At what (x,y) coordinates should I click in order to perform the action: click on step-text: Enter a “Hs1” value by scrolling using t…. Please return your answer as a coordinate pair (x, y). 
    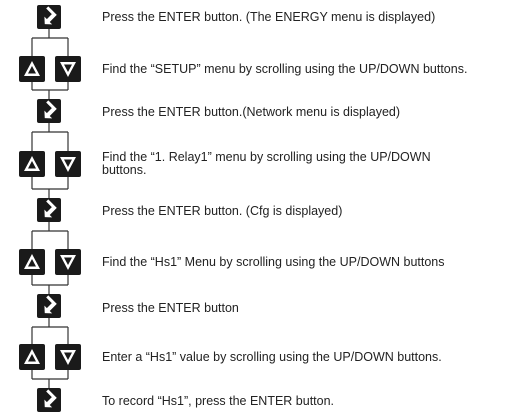
    Looking at the image, I should click on (272, 357).